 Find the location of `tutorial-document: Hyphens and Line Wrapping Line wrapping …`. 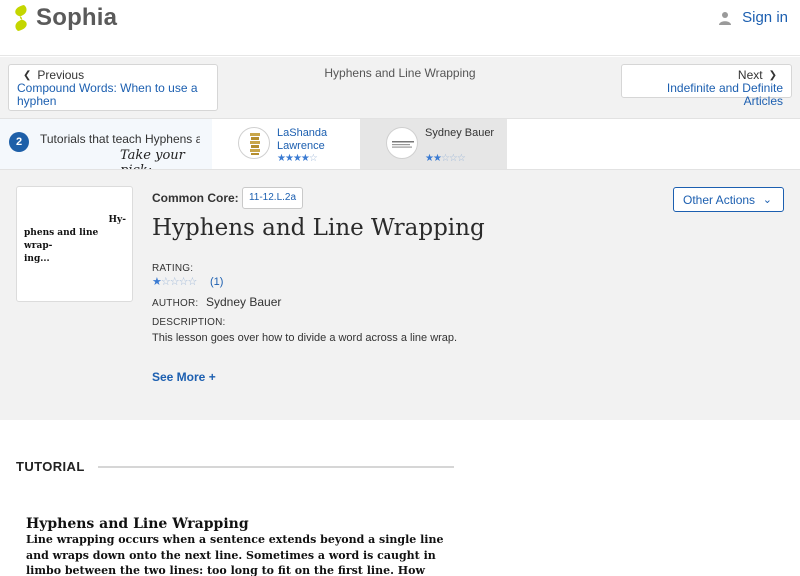

tutorial-document: Hyphens and Line Wrapping Line wrapping … is located at coordinates (236, 546).